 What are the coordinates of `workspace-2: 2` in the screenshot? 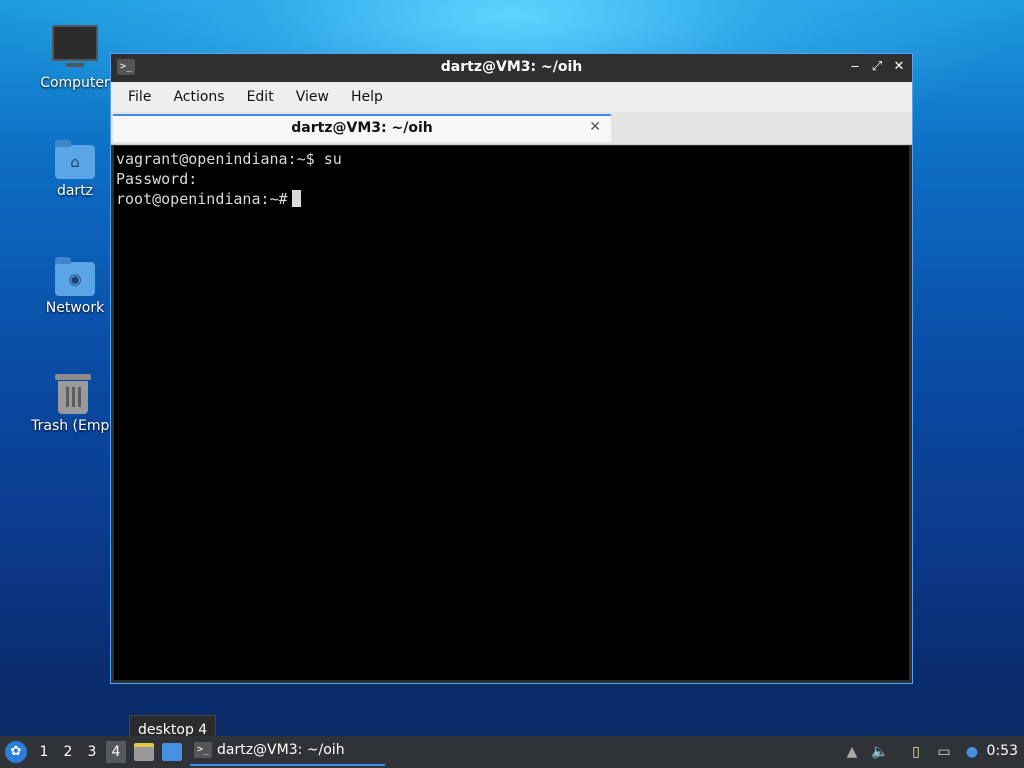 It's located at (68, 752).